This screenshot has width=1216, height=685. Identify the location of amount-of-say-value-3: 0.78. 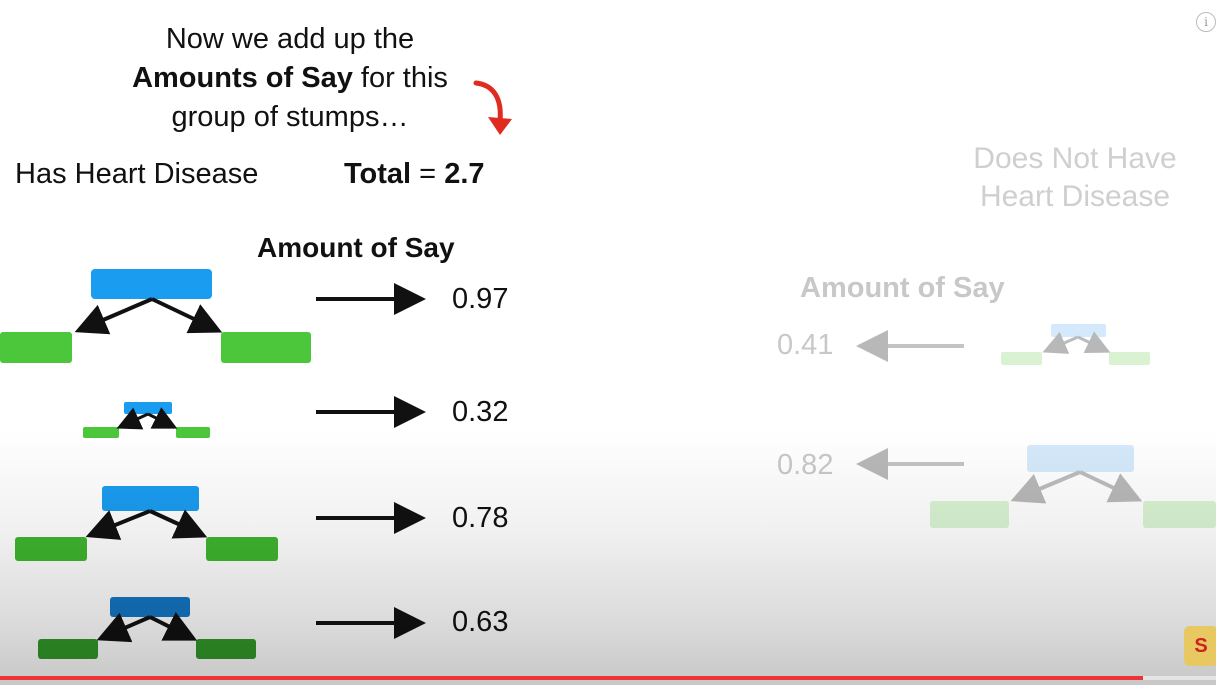
(480, 518).